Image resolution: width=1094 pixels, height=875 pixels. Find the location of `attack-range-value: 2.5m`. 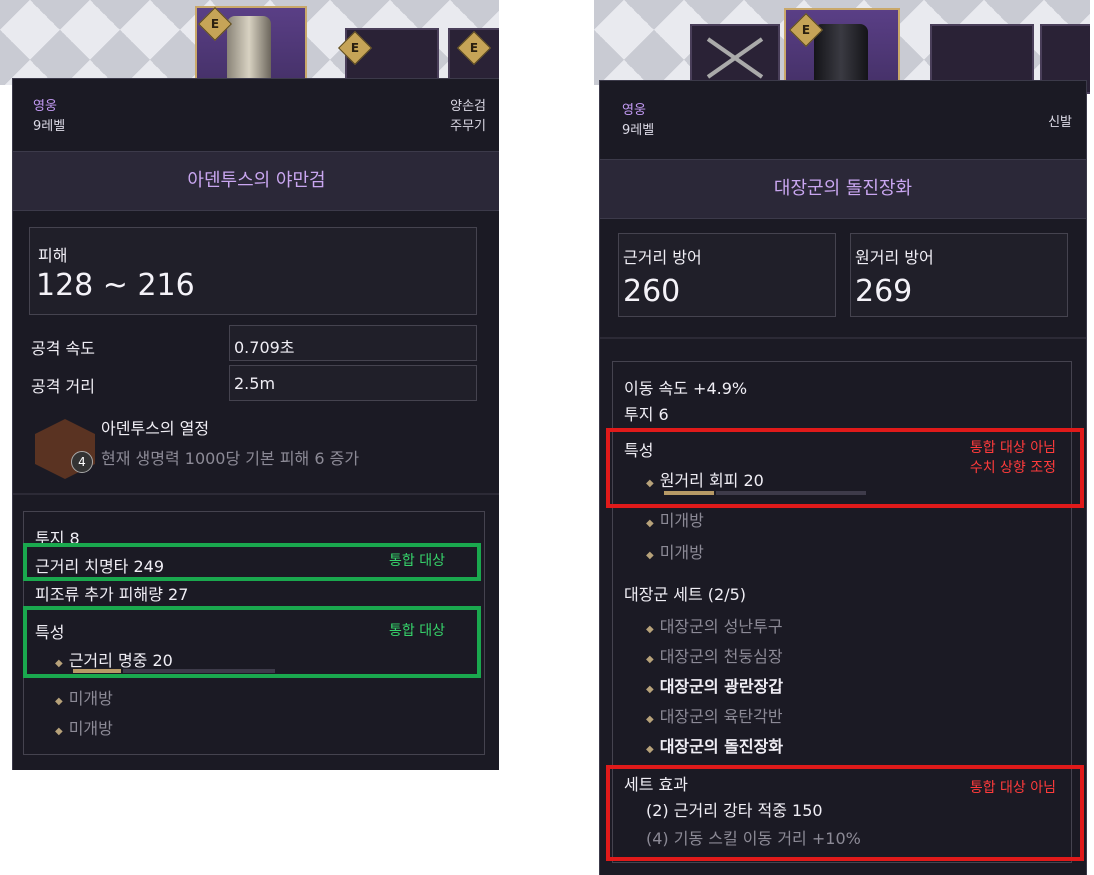

attack-range-value: 2.5m is located at coordinates (255, 383).